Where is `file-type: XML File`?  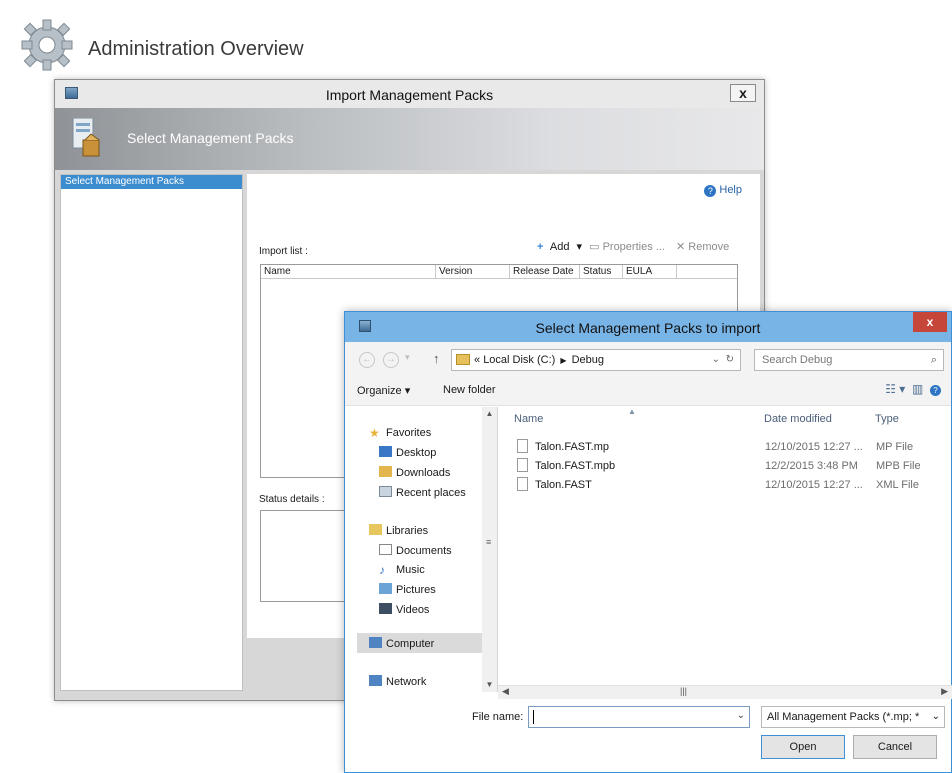 file-type: XML File is located at coordinates (897, 485).